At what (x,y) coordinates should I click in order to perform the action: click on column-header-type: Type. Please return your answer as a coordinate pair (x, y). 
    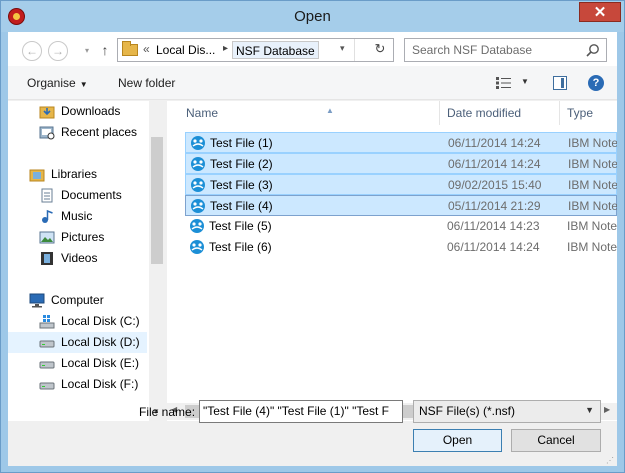
    Looking at the image, I should click on (592, 113).